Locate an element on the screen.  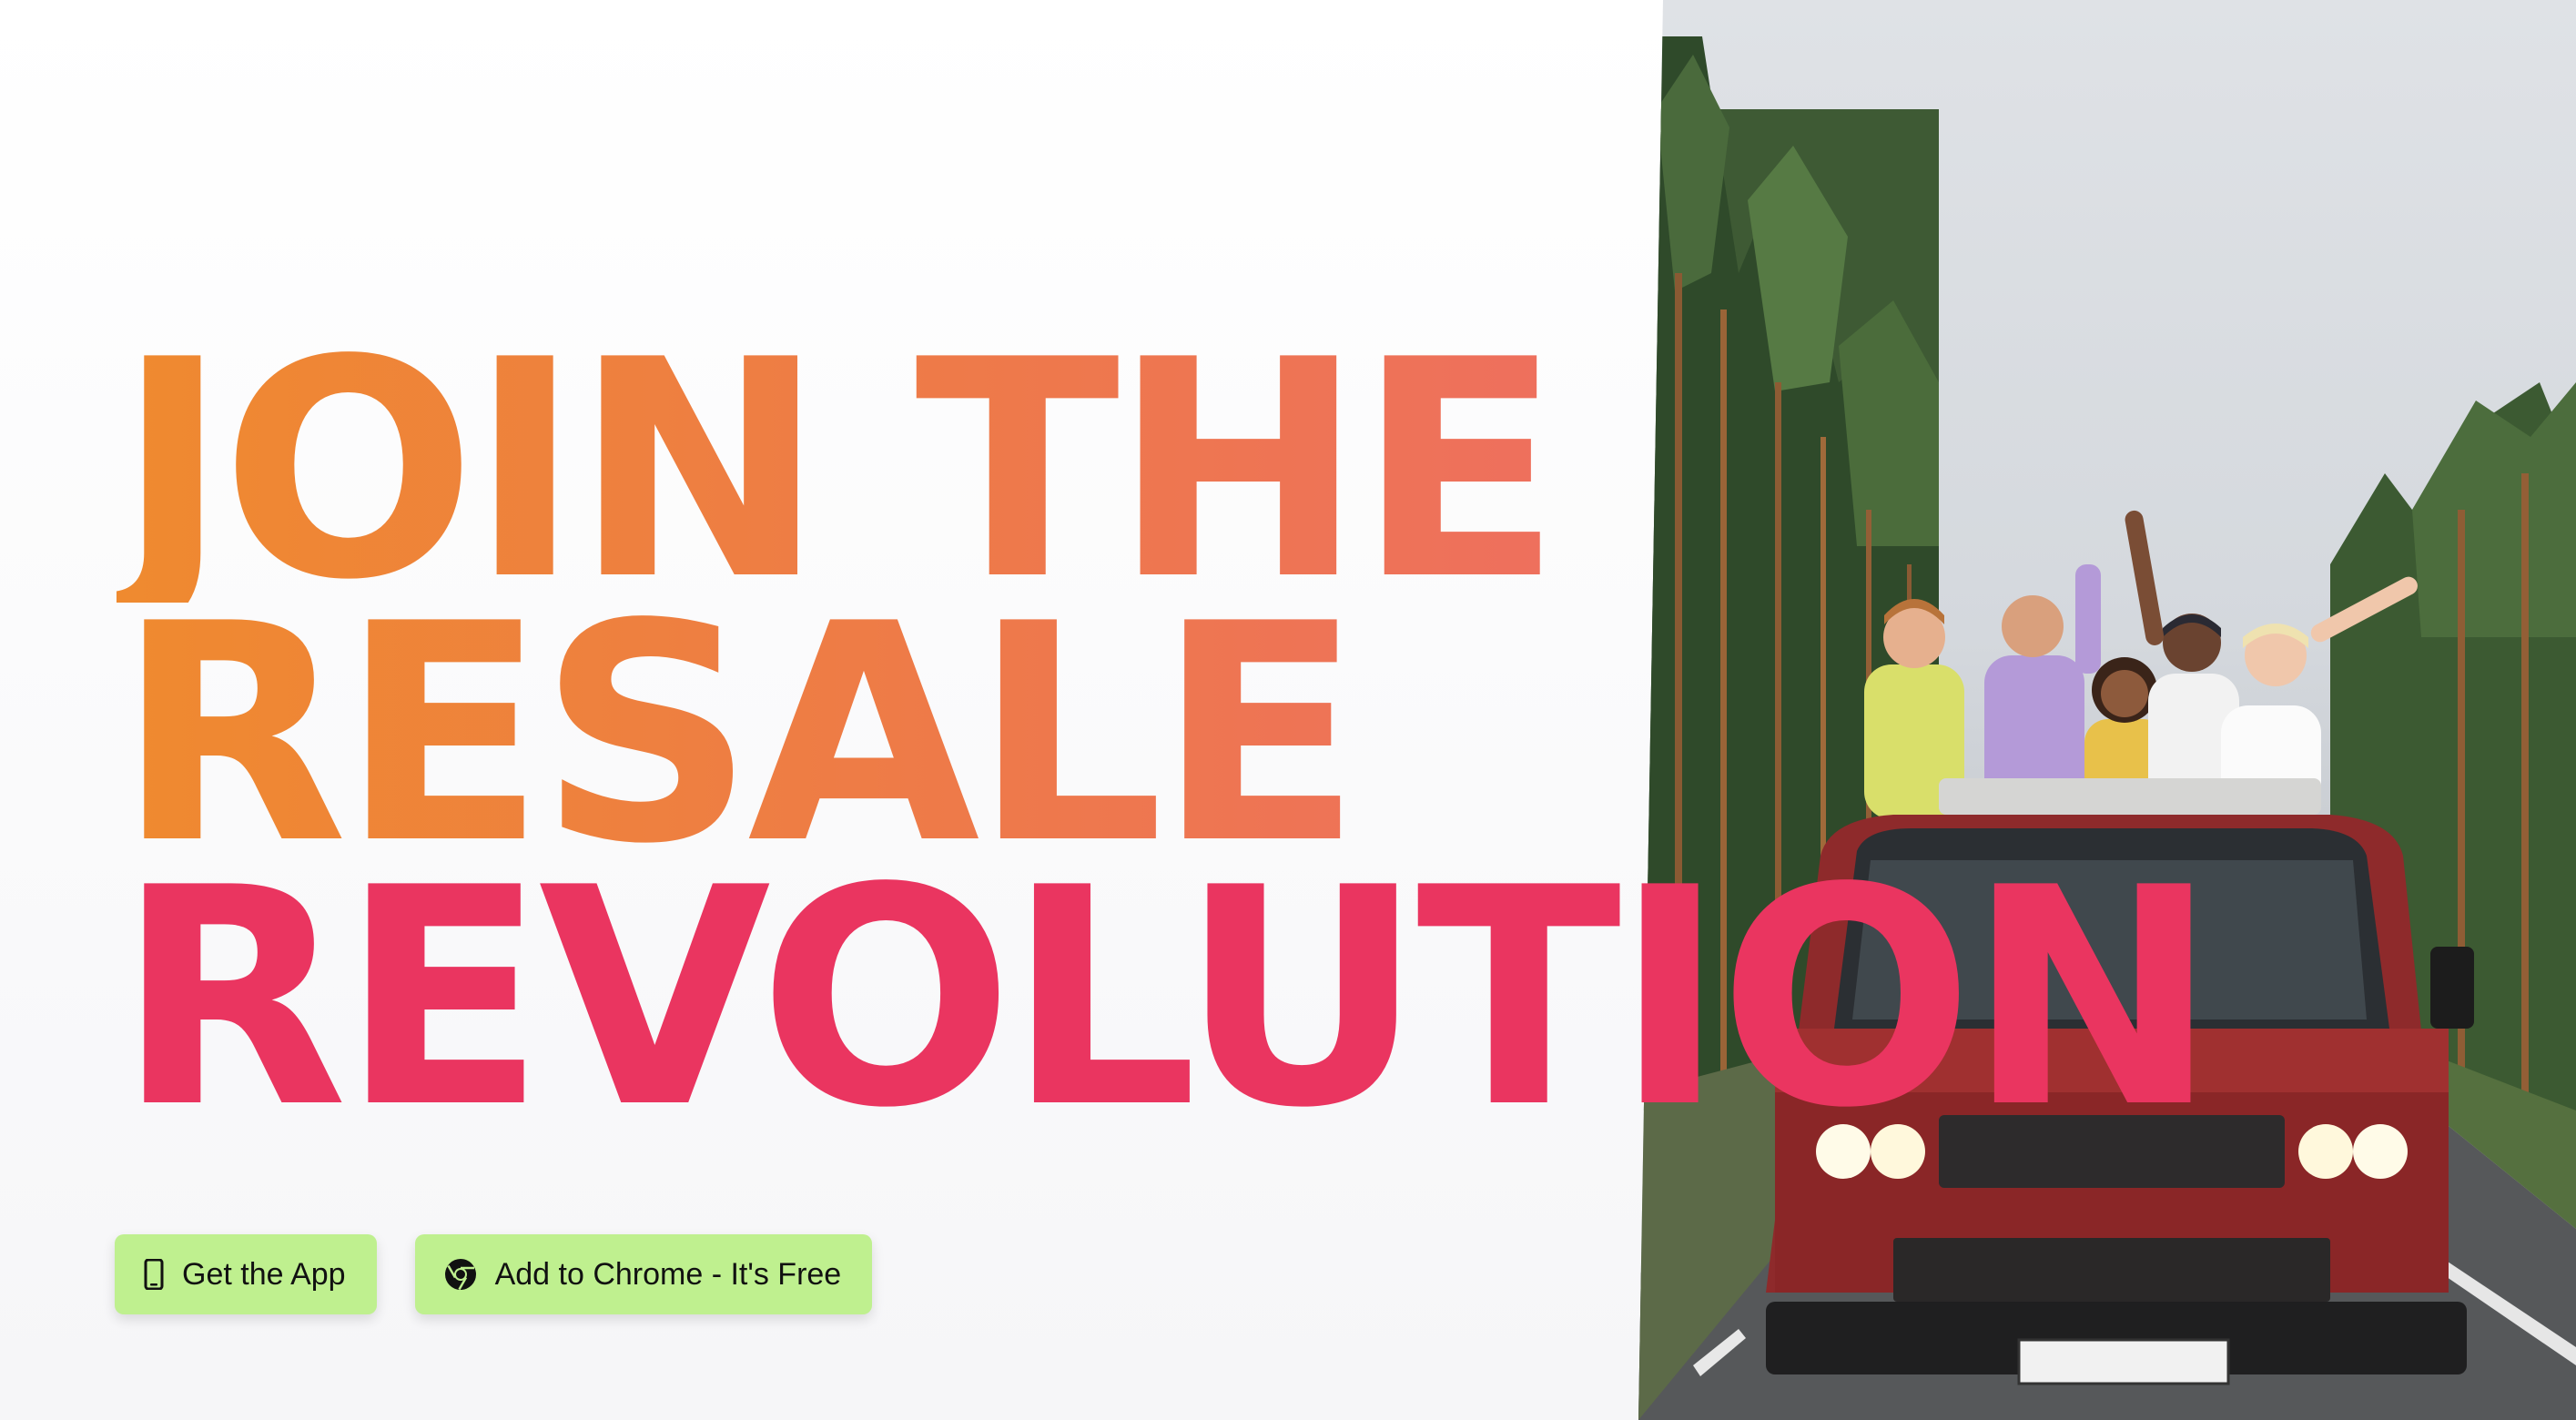
get-app-button: Get the App is located at coordinates (246, 1274).